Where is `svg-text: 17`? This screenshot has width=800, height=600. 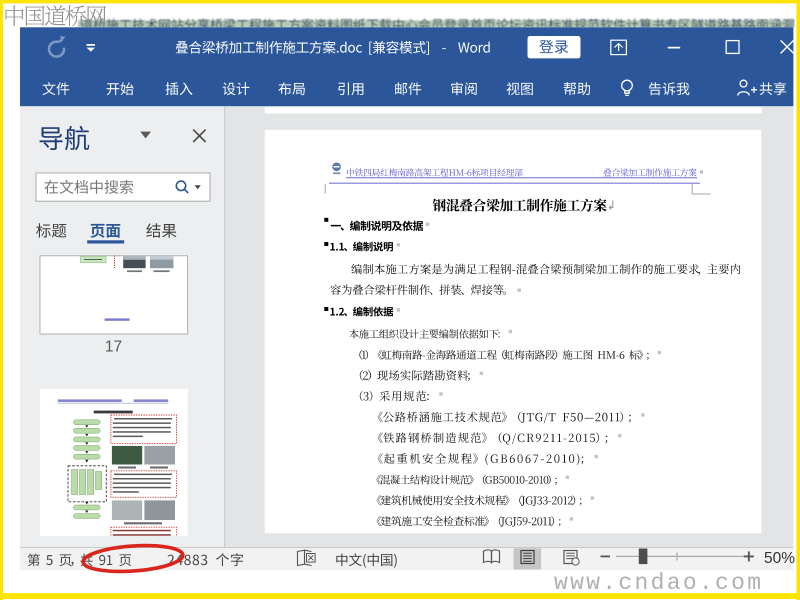 svg-text: 17 is located at coordinates (113, 347).